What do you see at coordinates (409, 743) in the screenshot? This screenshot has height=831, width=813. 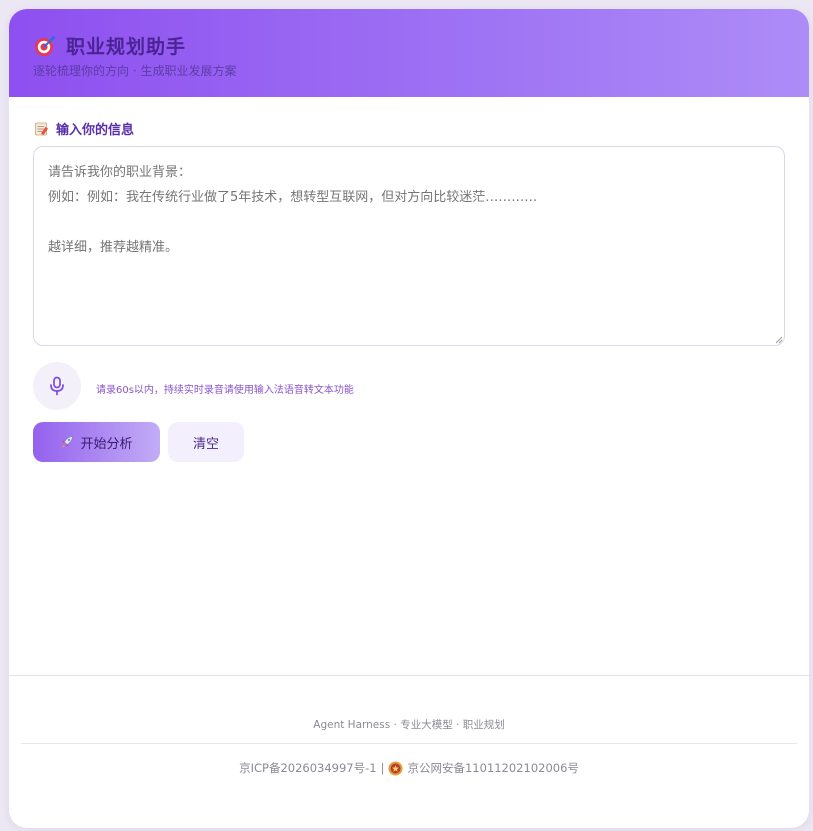 I see `footer-divider` at bounding box center [409, 743].